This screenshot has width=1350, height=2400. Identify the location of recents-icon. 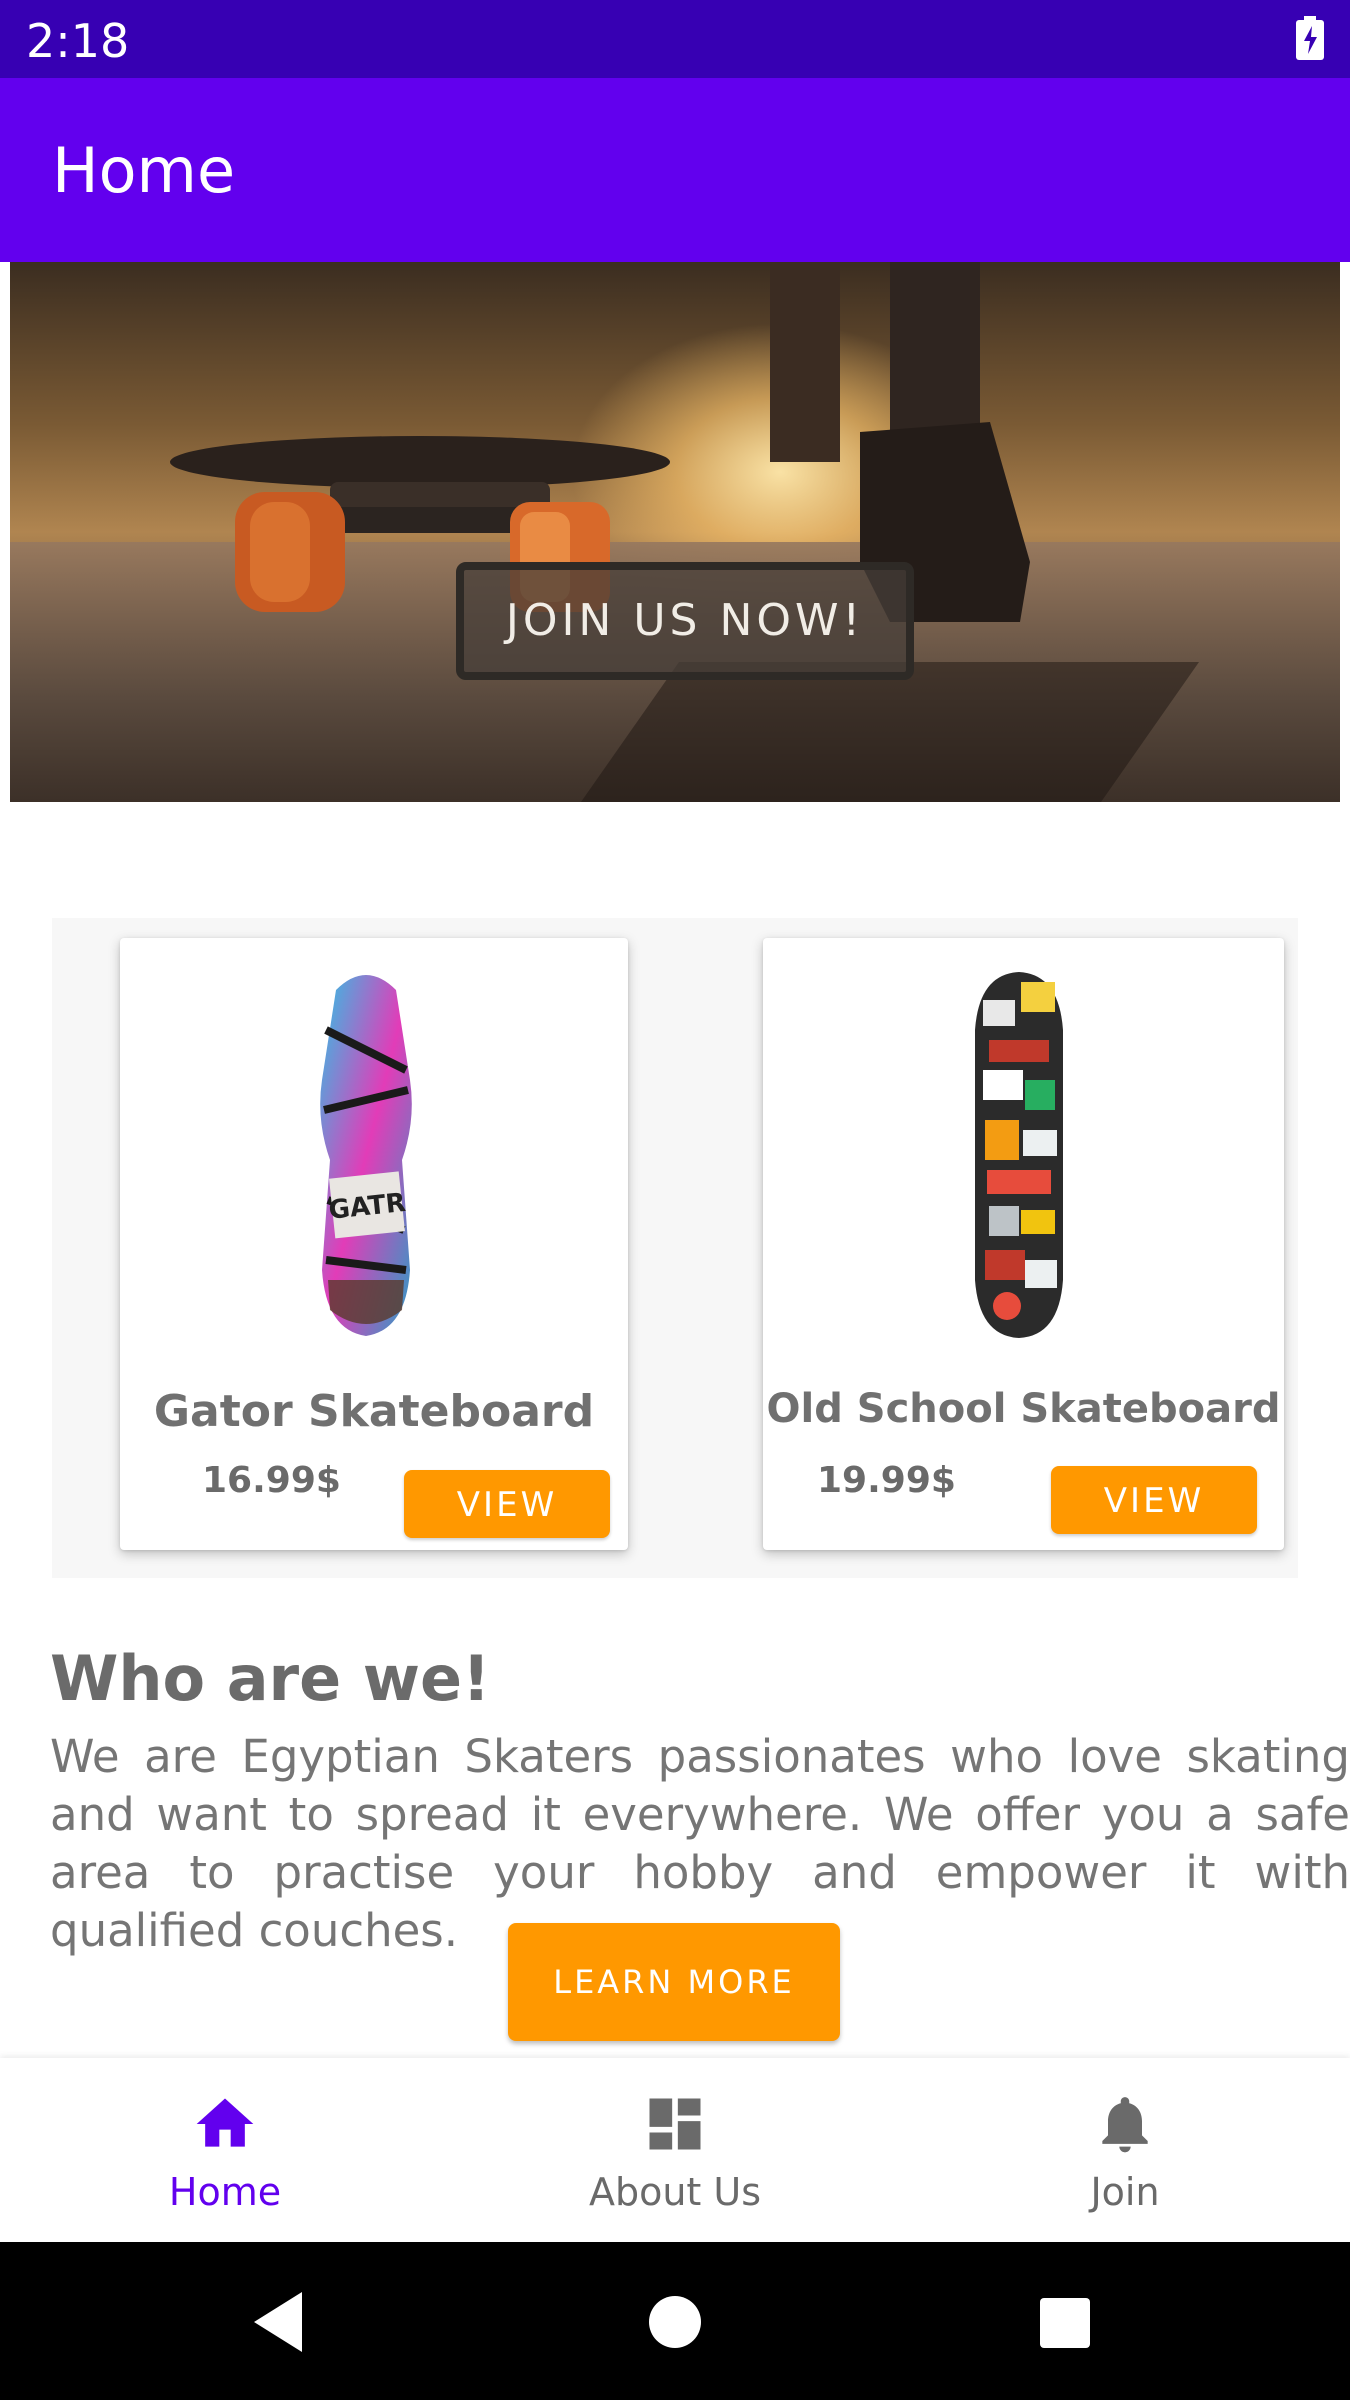
(1064, 2322).